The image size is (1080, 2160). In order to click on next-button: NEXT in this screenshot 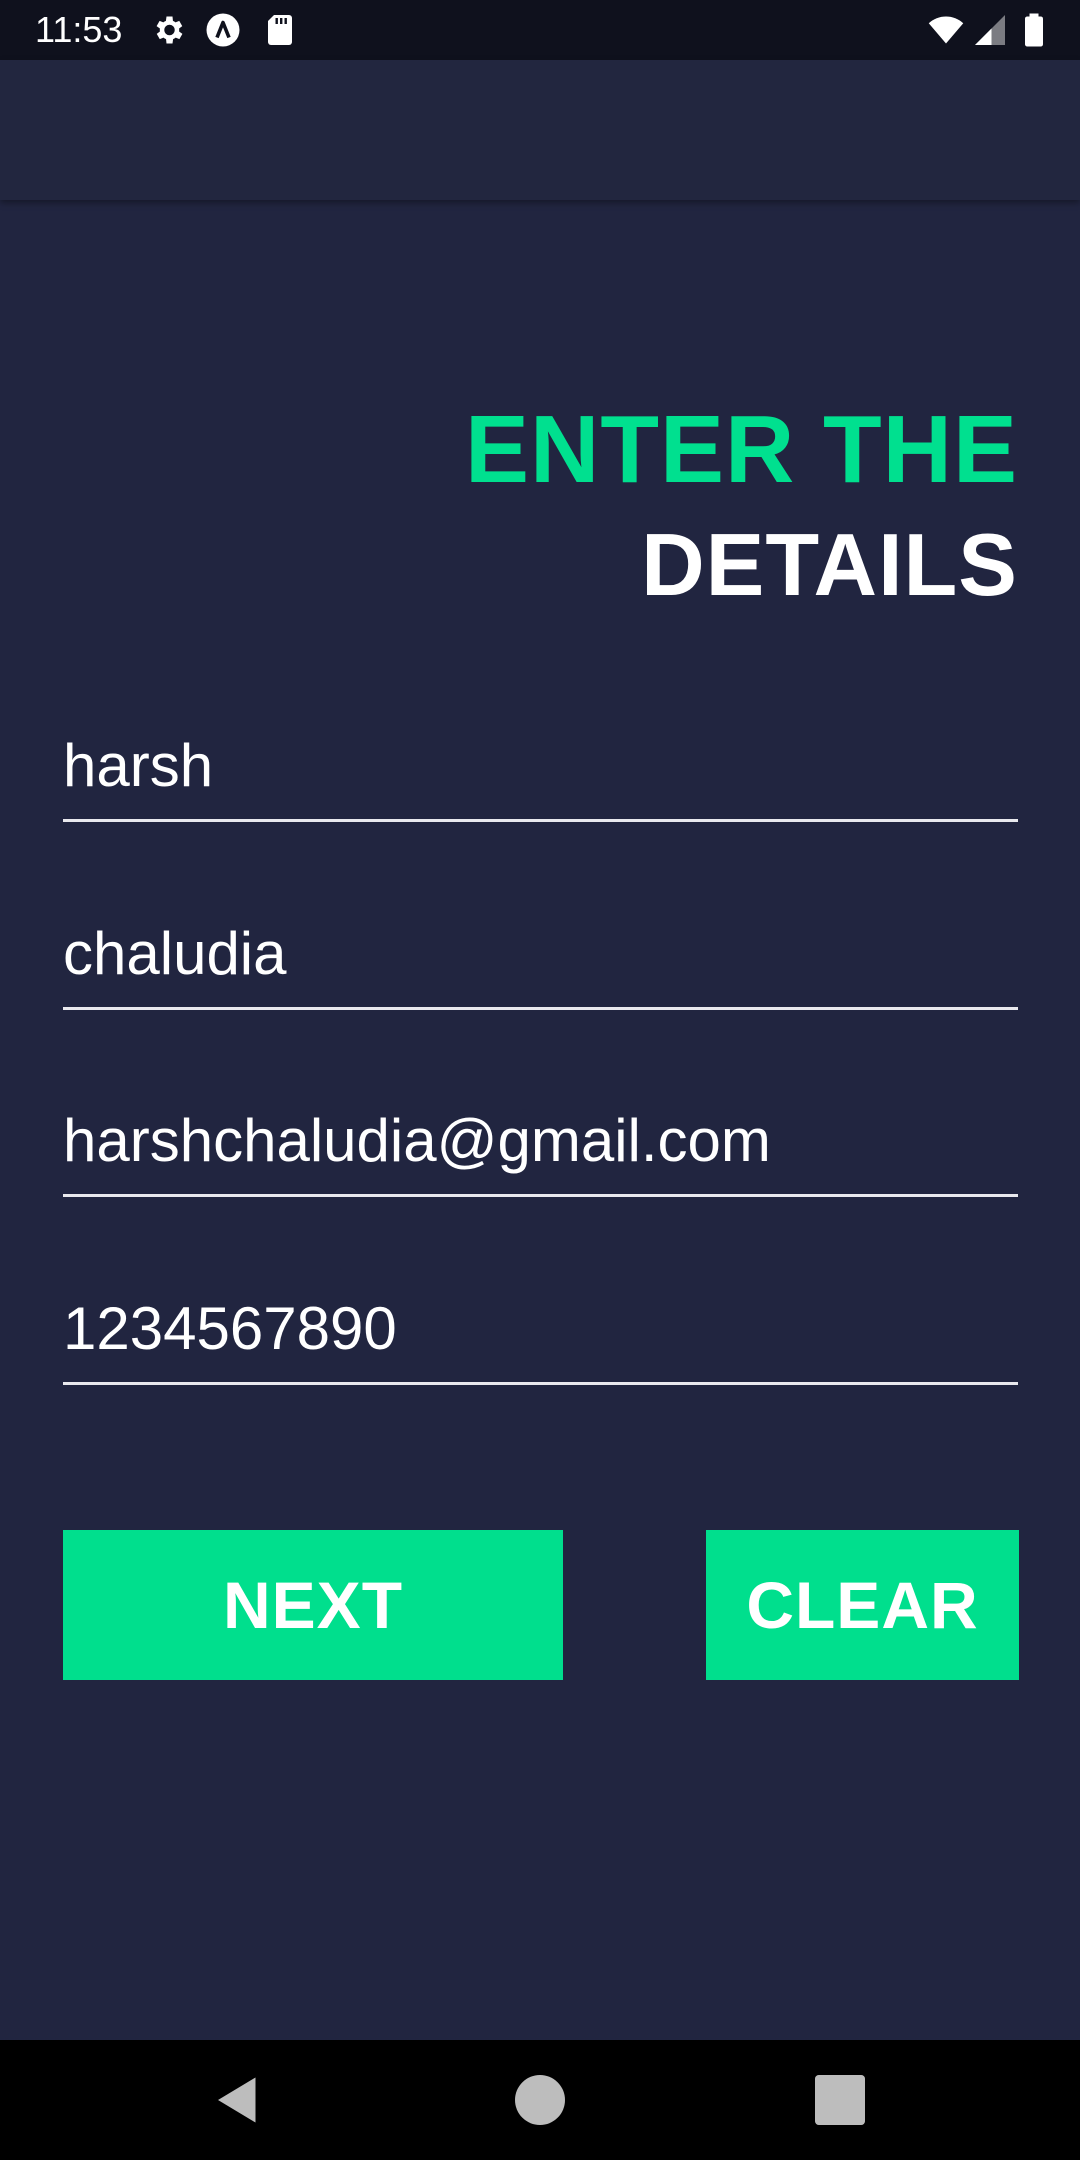, I will do `click(313, 1605)`.